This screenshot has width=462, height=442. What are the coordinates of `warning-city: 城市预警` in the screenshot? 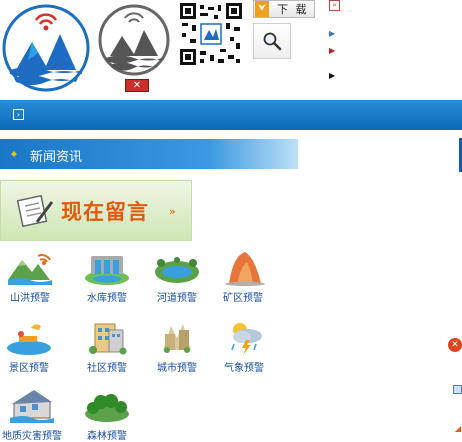 It's located at (177, 347).